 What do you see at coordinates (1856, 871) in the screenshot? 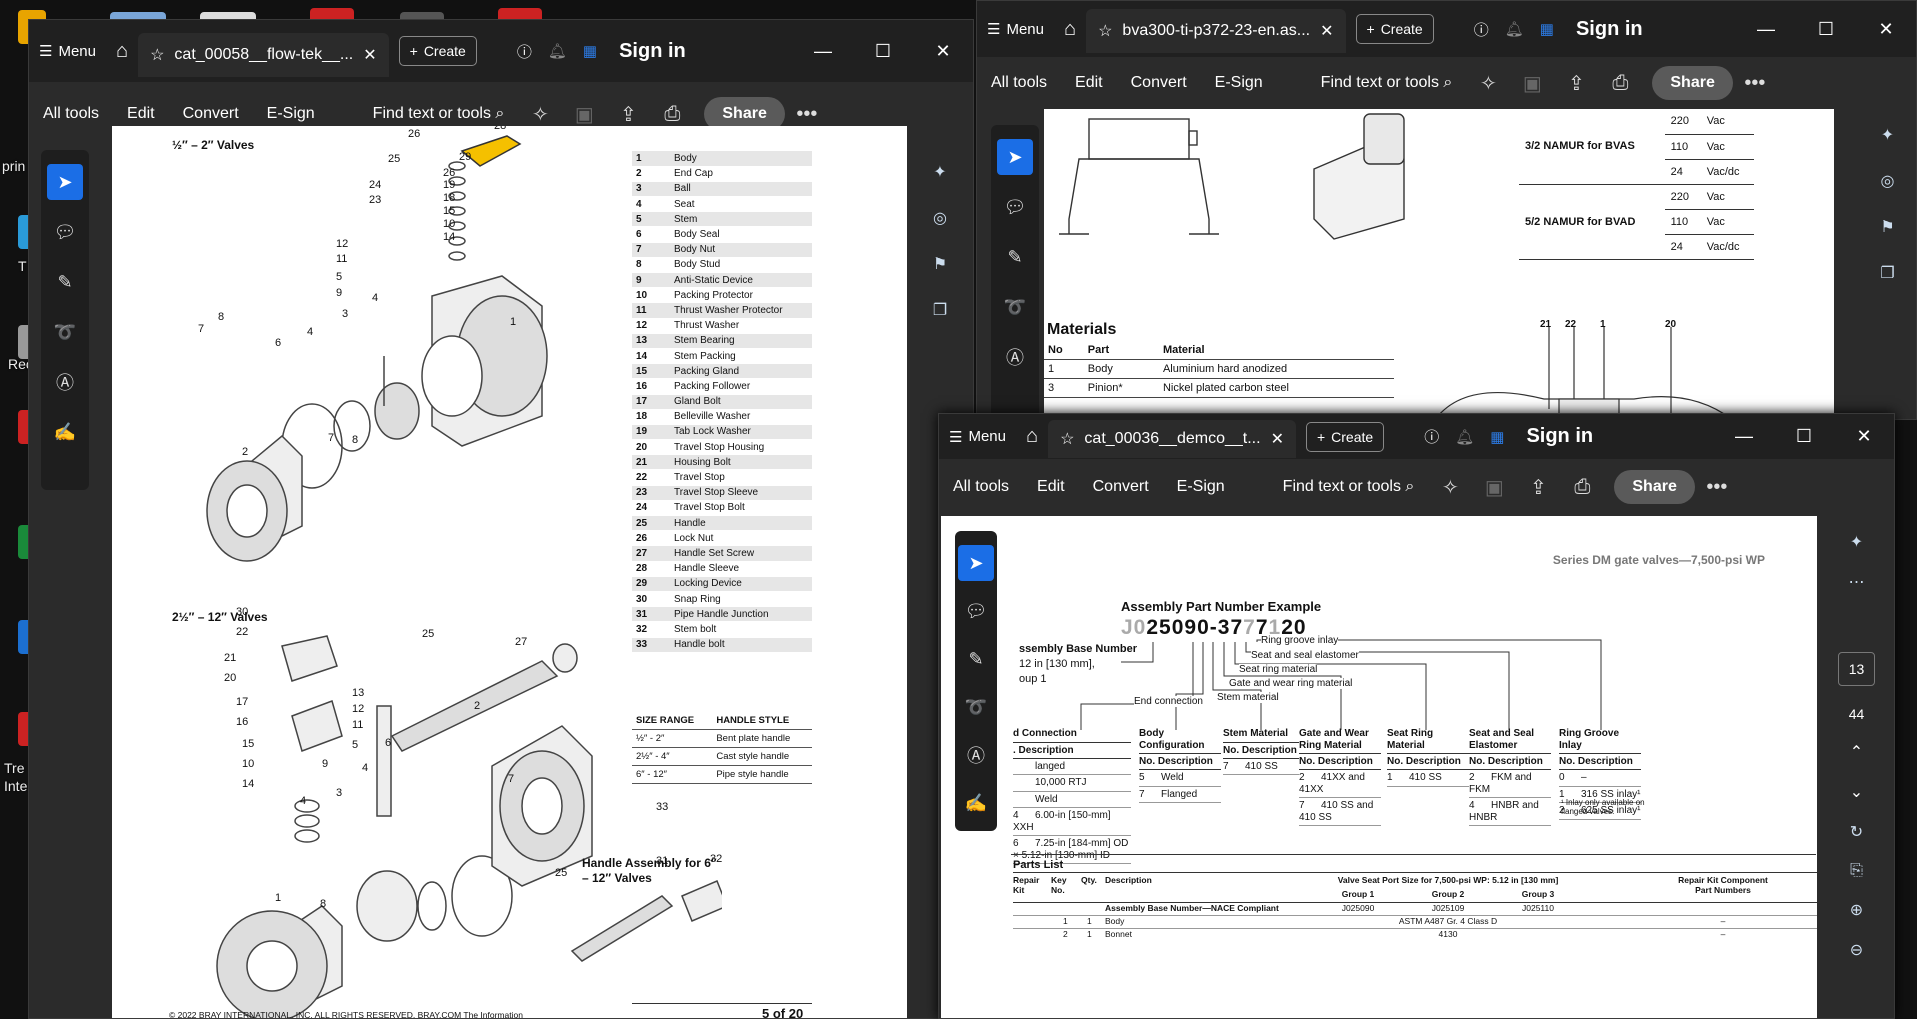
I see `extract-icon: ⎘` at bounding box center [1856, 871].